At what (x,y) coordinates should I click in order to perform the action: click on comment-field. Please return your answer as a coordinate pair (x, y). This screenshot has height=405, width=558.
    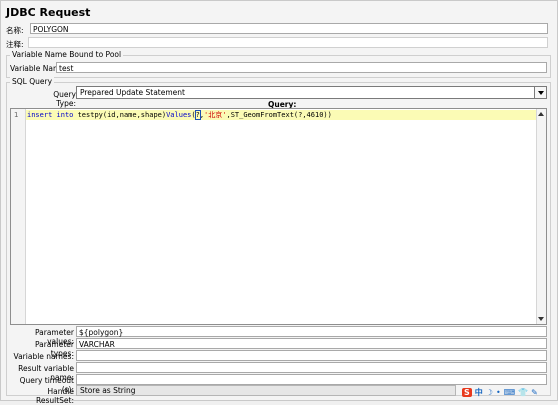
    Looking at the image, I should click on (288, 42).